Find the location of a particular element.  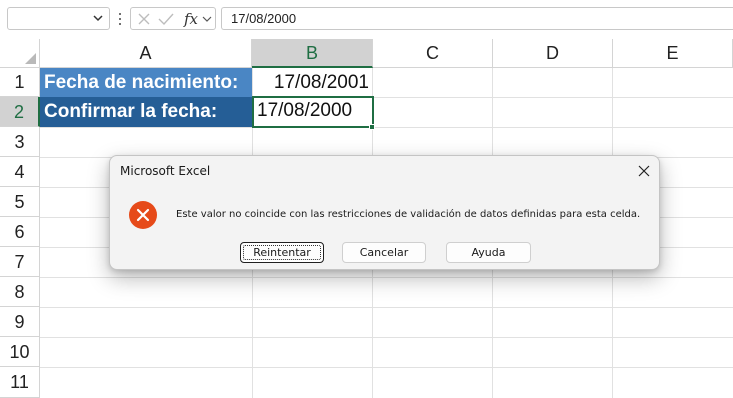

dialog-title: Microsoft Excel is located at coordinates (165, 171).